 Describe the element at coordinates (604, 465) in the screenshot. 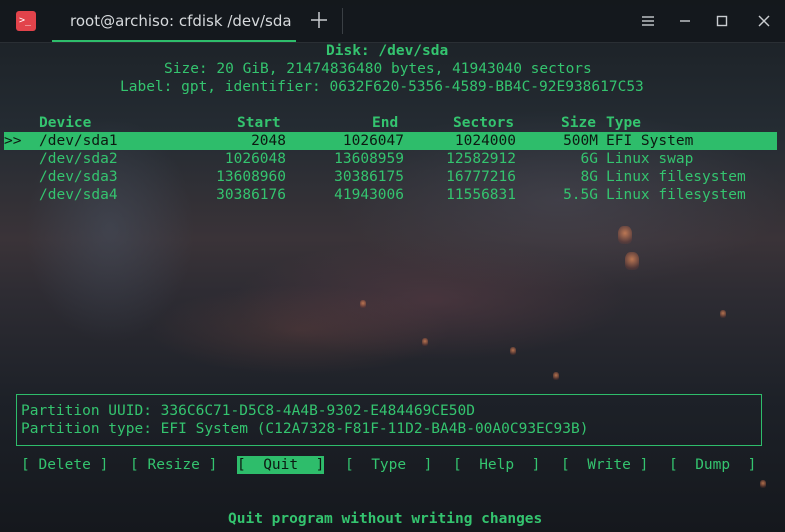

I see `write-button: [ Write ]` at that location.